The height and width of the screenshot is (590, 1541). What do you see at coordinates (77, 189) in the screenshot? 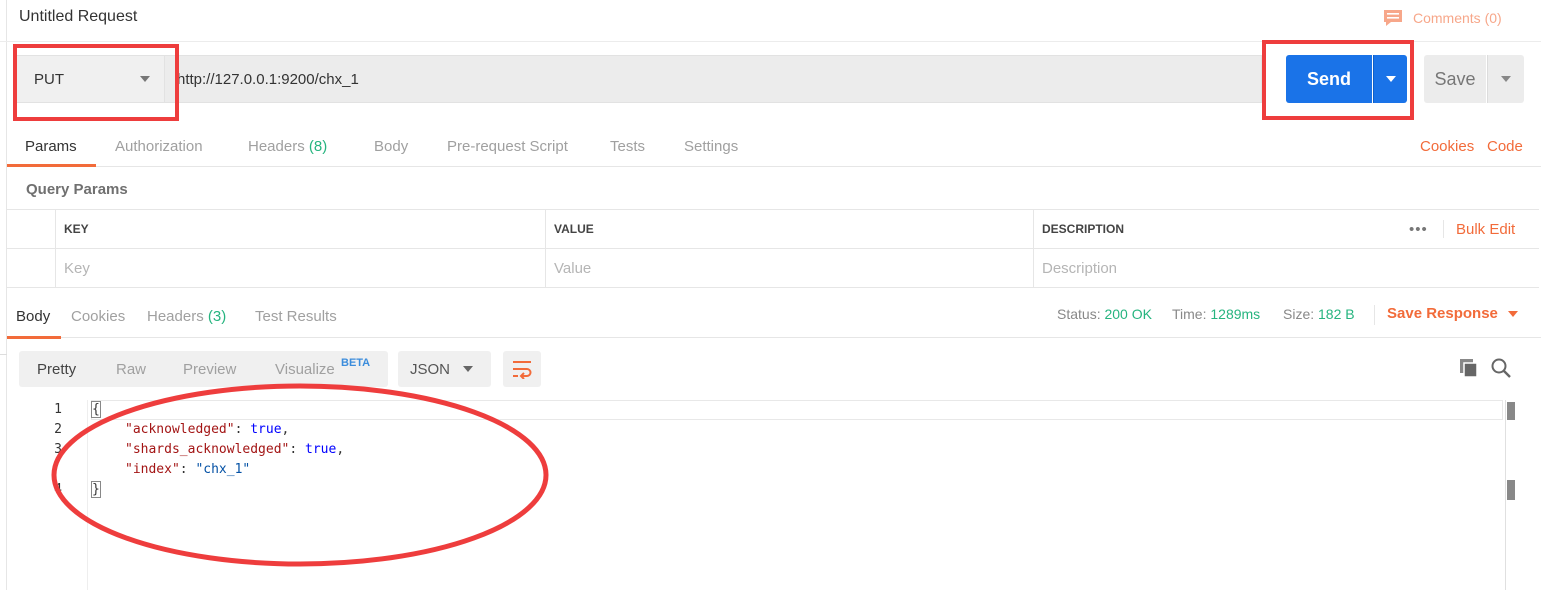
I see `query-params-title: Query Params` at bounding box center [77, 189].